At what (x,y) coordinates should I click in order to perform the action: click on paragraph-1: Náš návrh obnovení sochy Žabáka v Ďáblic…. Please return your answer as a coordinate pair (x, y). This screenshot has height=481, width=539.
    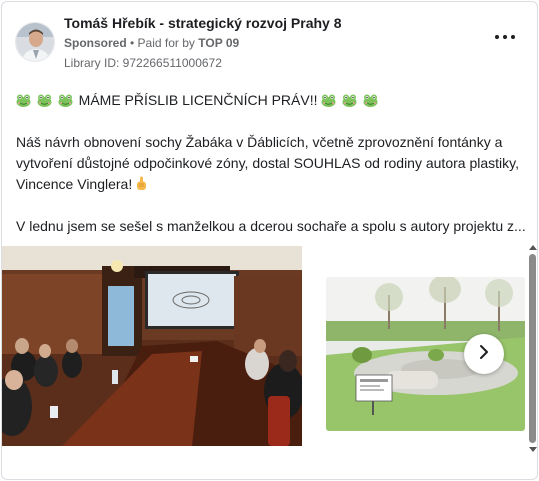
    Looking at the image, I should click on (271, 163).